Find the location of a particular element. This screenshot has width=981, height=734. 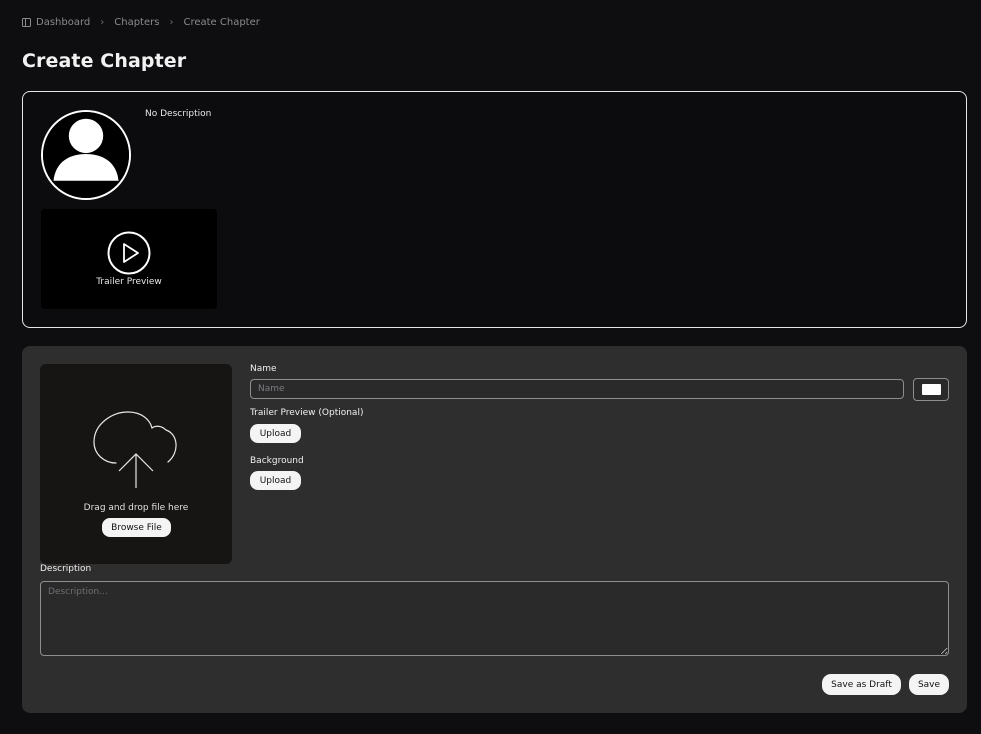

drop-zone-text: Drag and drop file here is located at coordinates (136, 508).